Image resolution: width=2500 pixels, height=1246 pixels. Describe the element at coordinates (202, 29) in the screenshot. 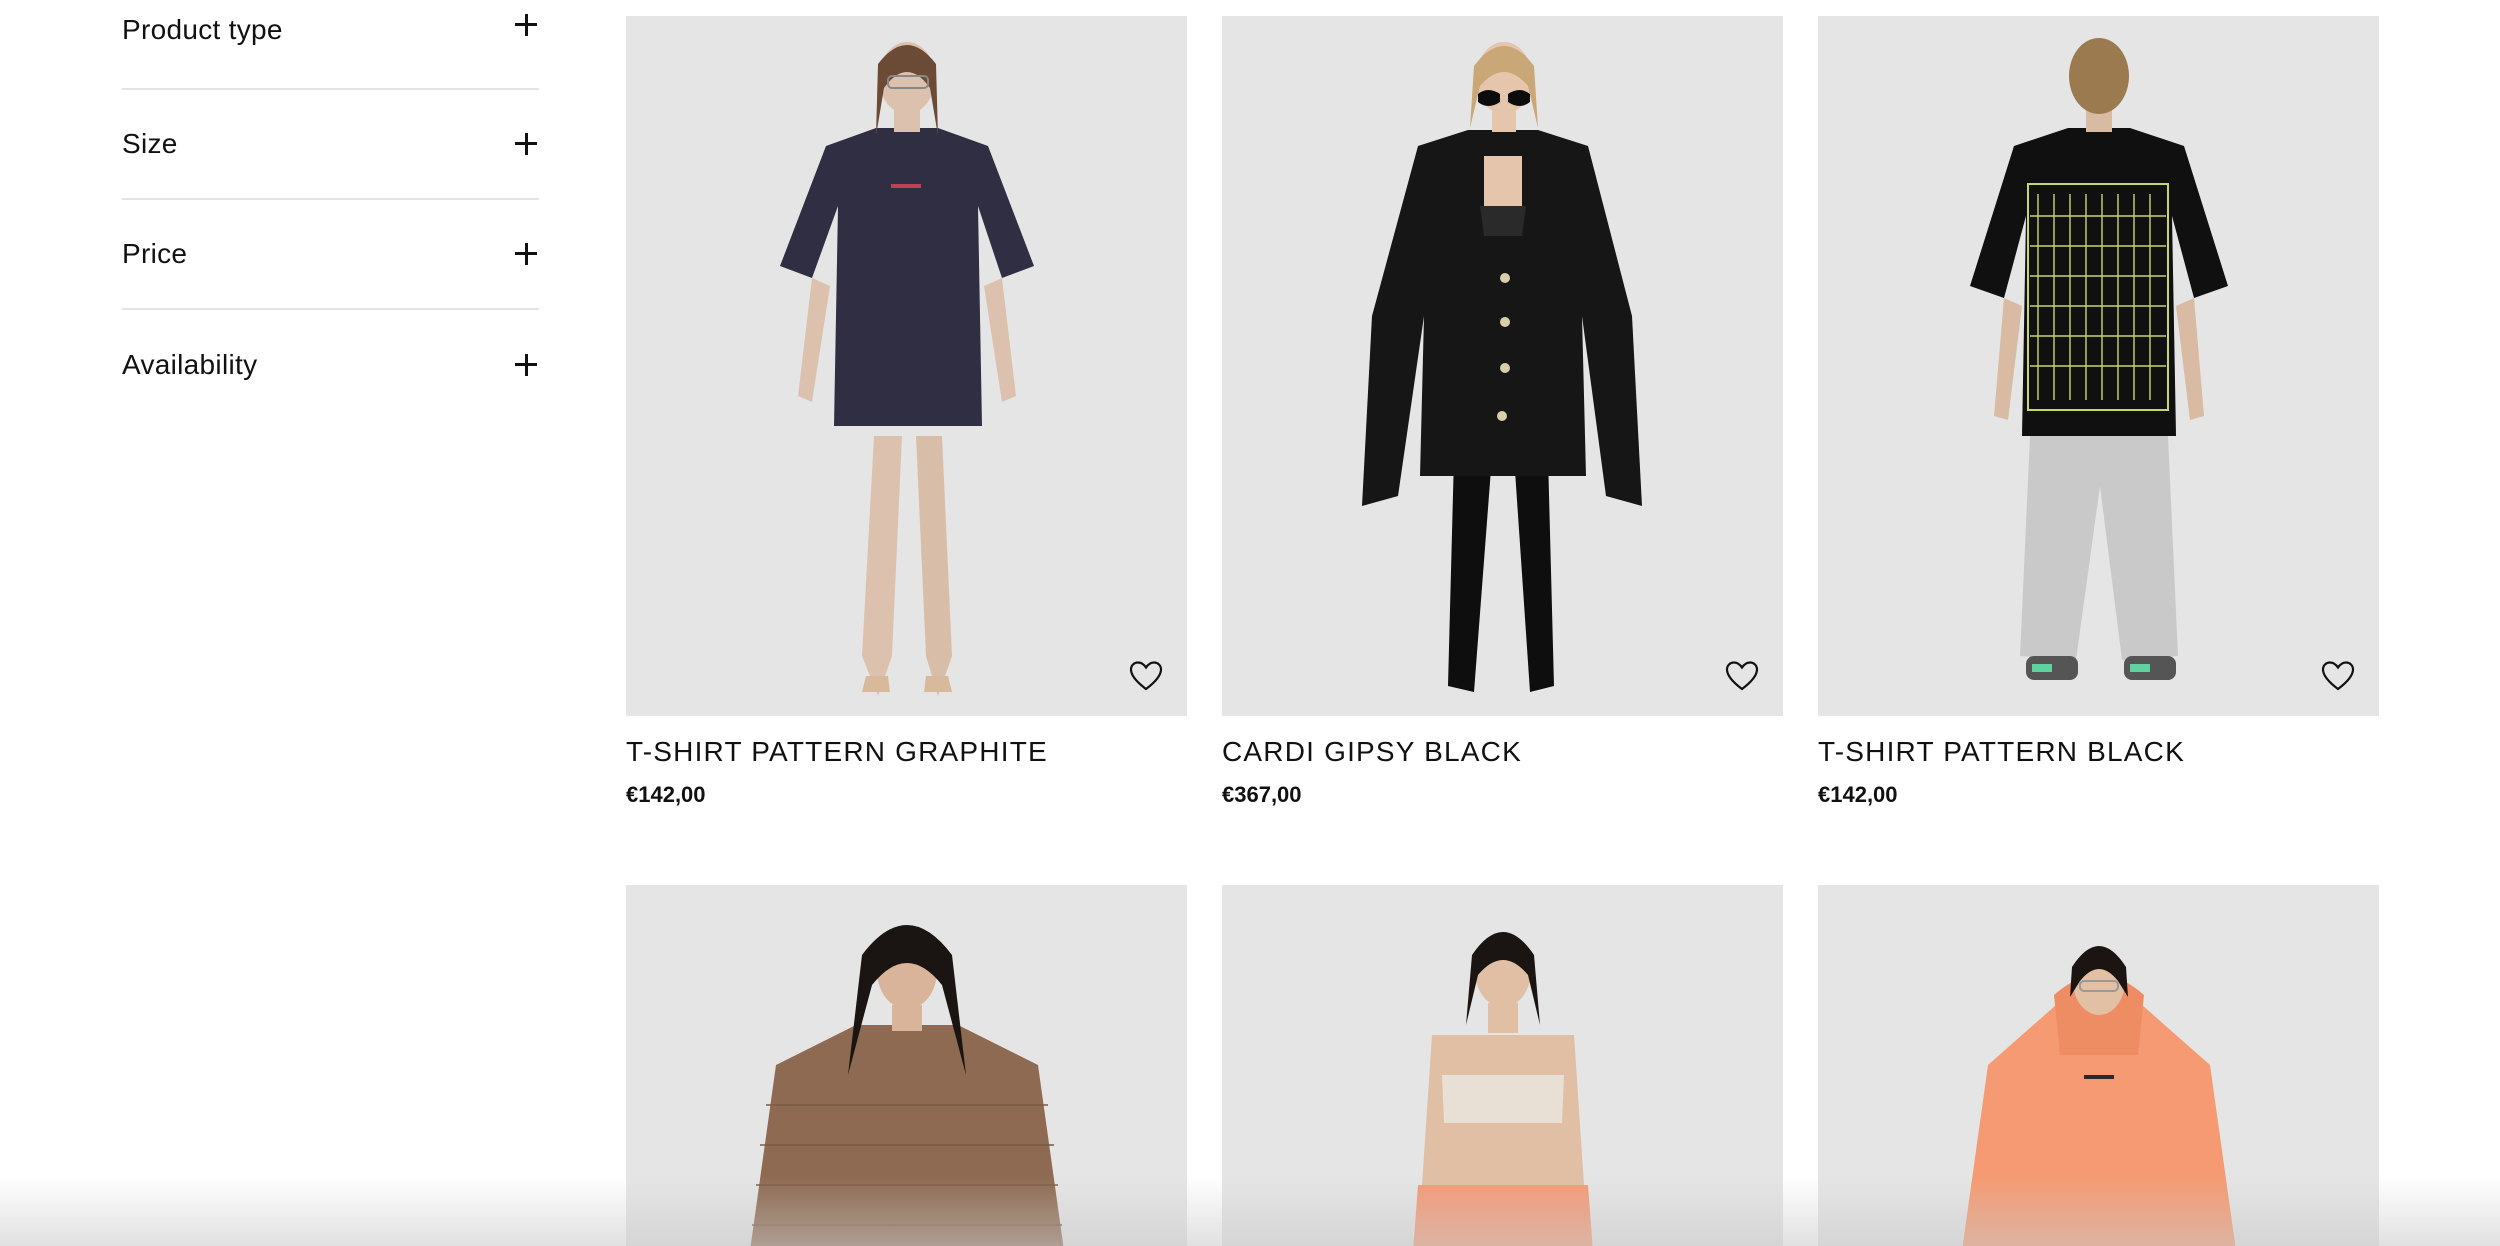

I see `filter-label: Product type` at that location.